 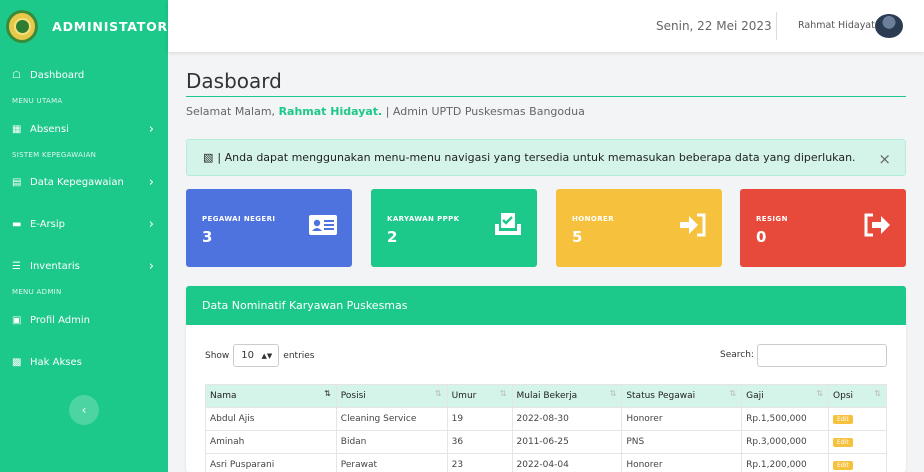 What do you see at coordinates (84, 75) in the screenshot?
I see `sidebar-item-dashboard: ☖ Dashboard` at bounding box center [84, 75].